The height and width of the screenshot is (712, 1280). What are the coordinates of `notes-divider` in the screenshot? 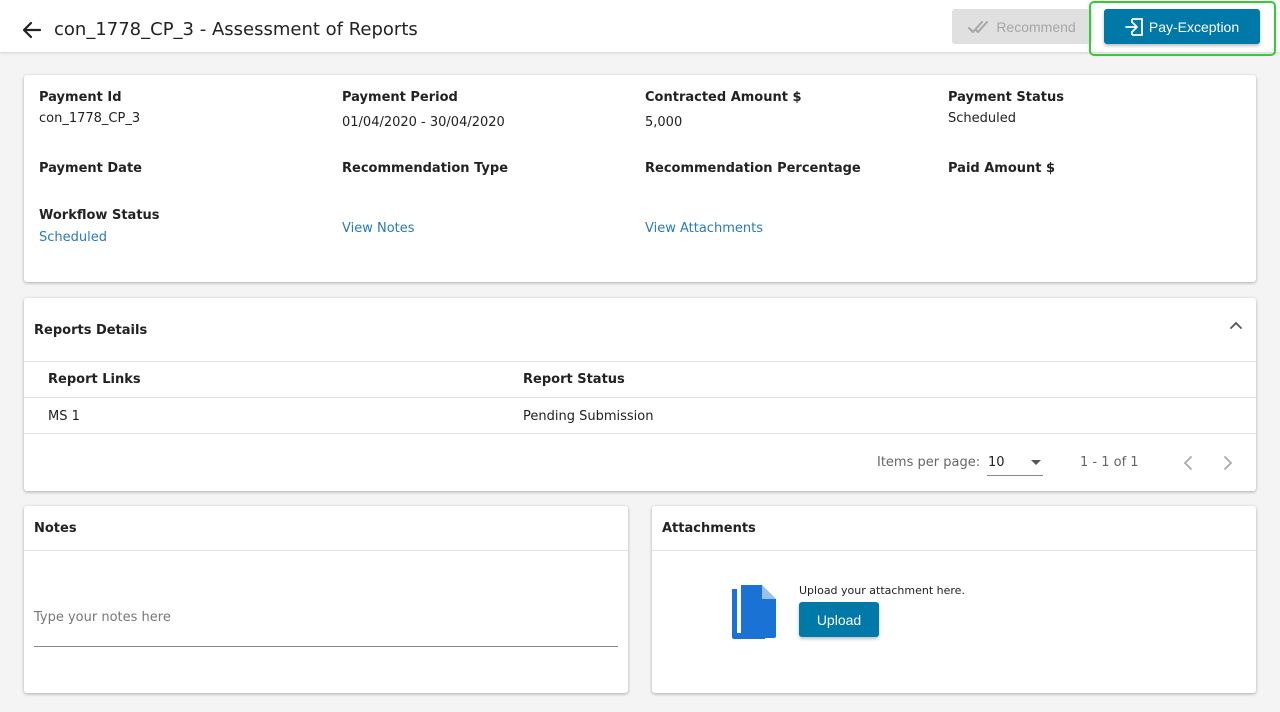 It's located at (326, 550).